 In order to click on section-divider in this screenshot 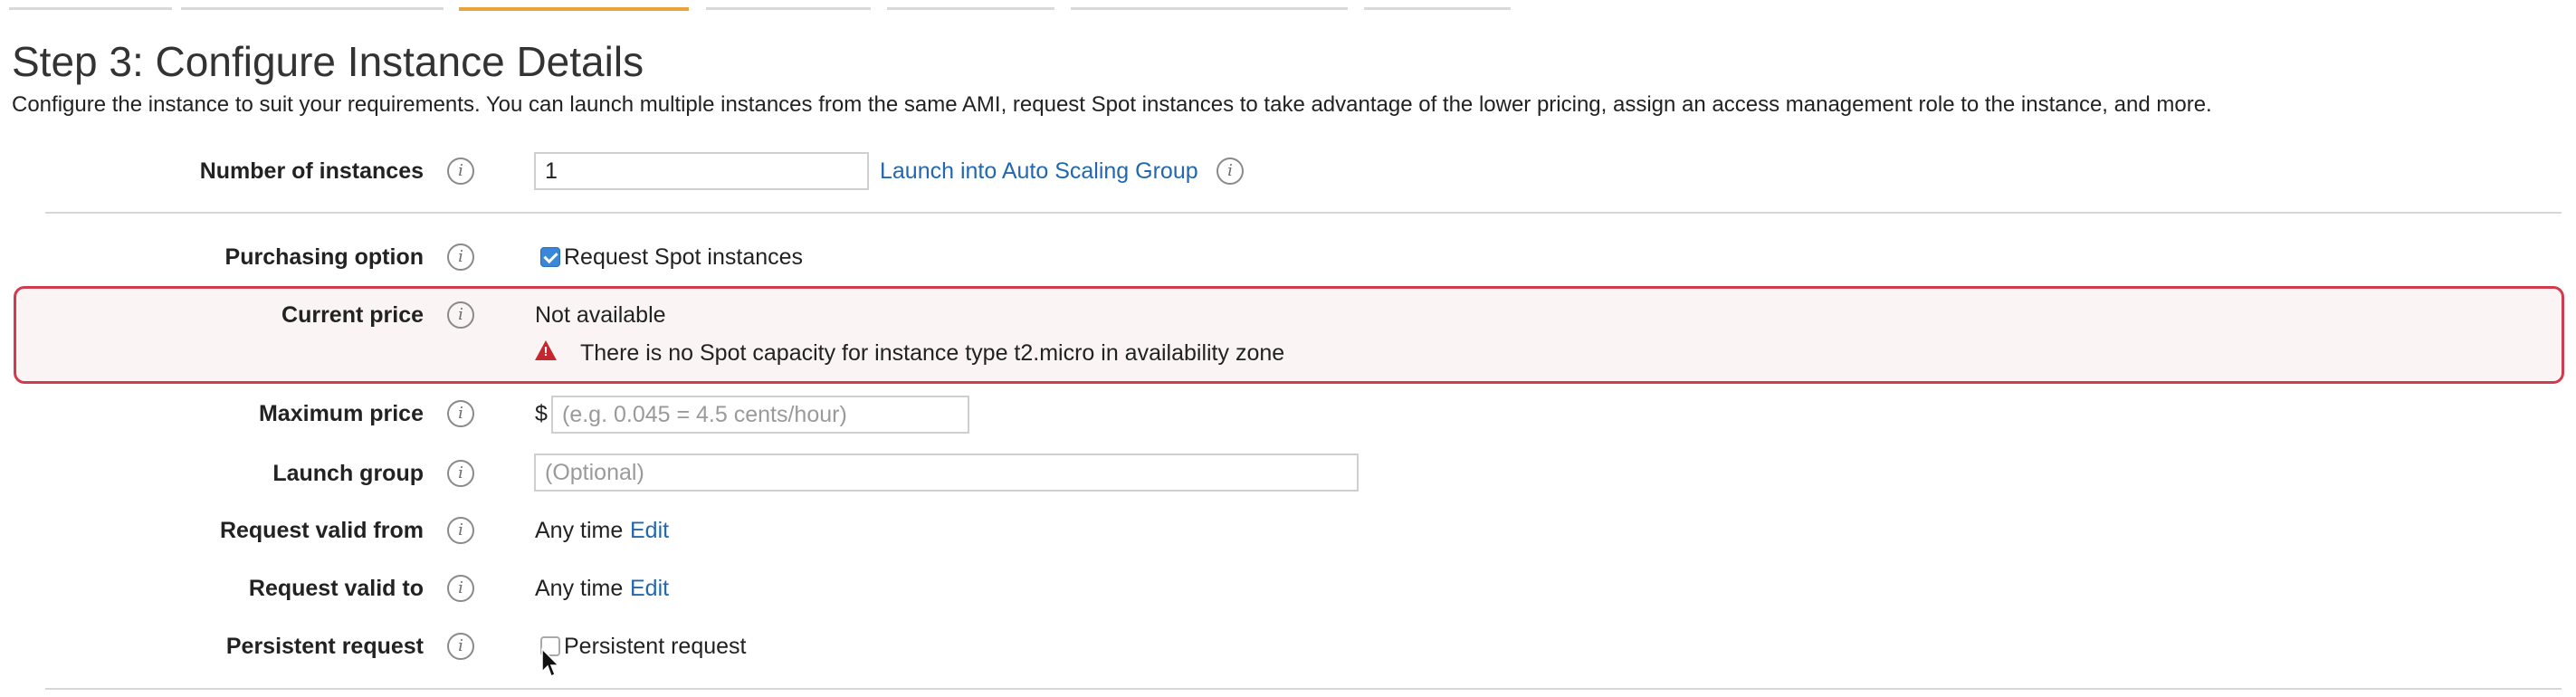, I will do `click(1303, 213)`.